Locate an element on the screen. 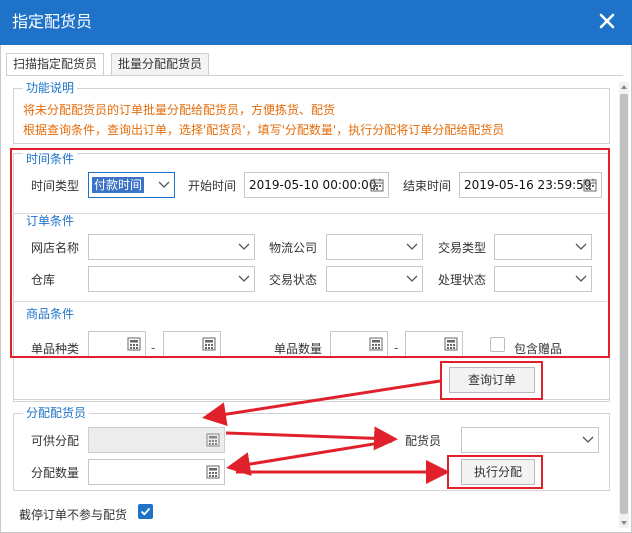  picker-label: 配货员 is located at coordinates (423, 441).